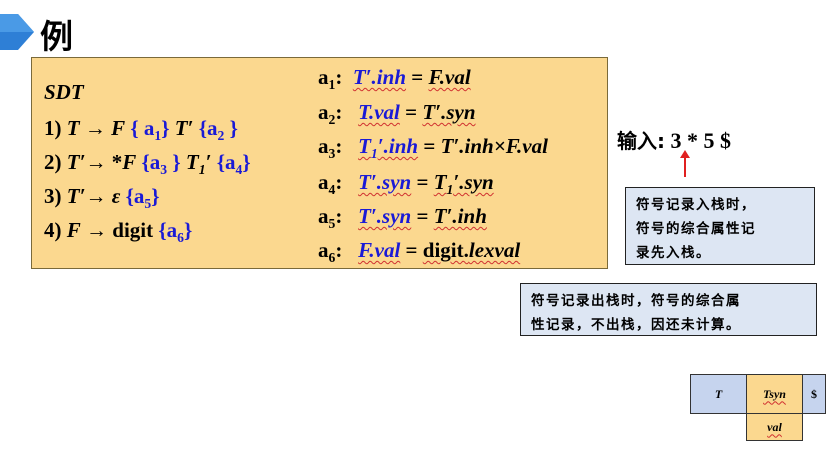  Describe the element at coordinates (118, 232) in the screenshot. I see `rule-4: 4) F → digit {a6}` at that location.